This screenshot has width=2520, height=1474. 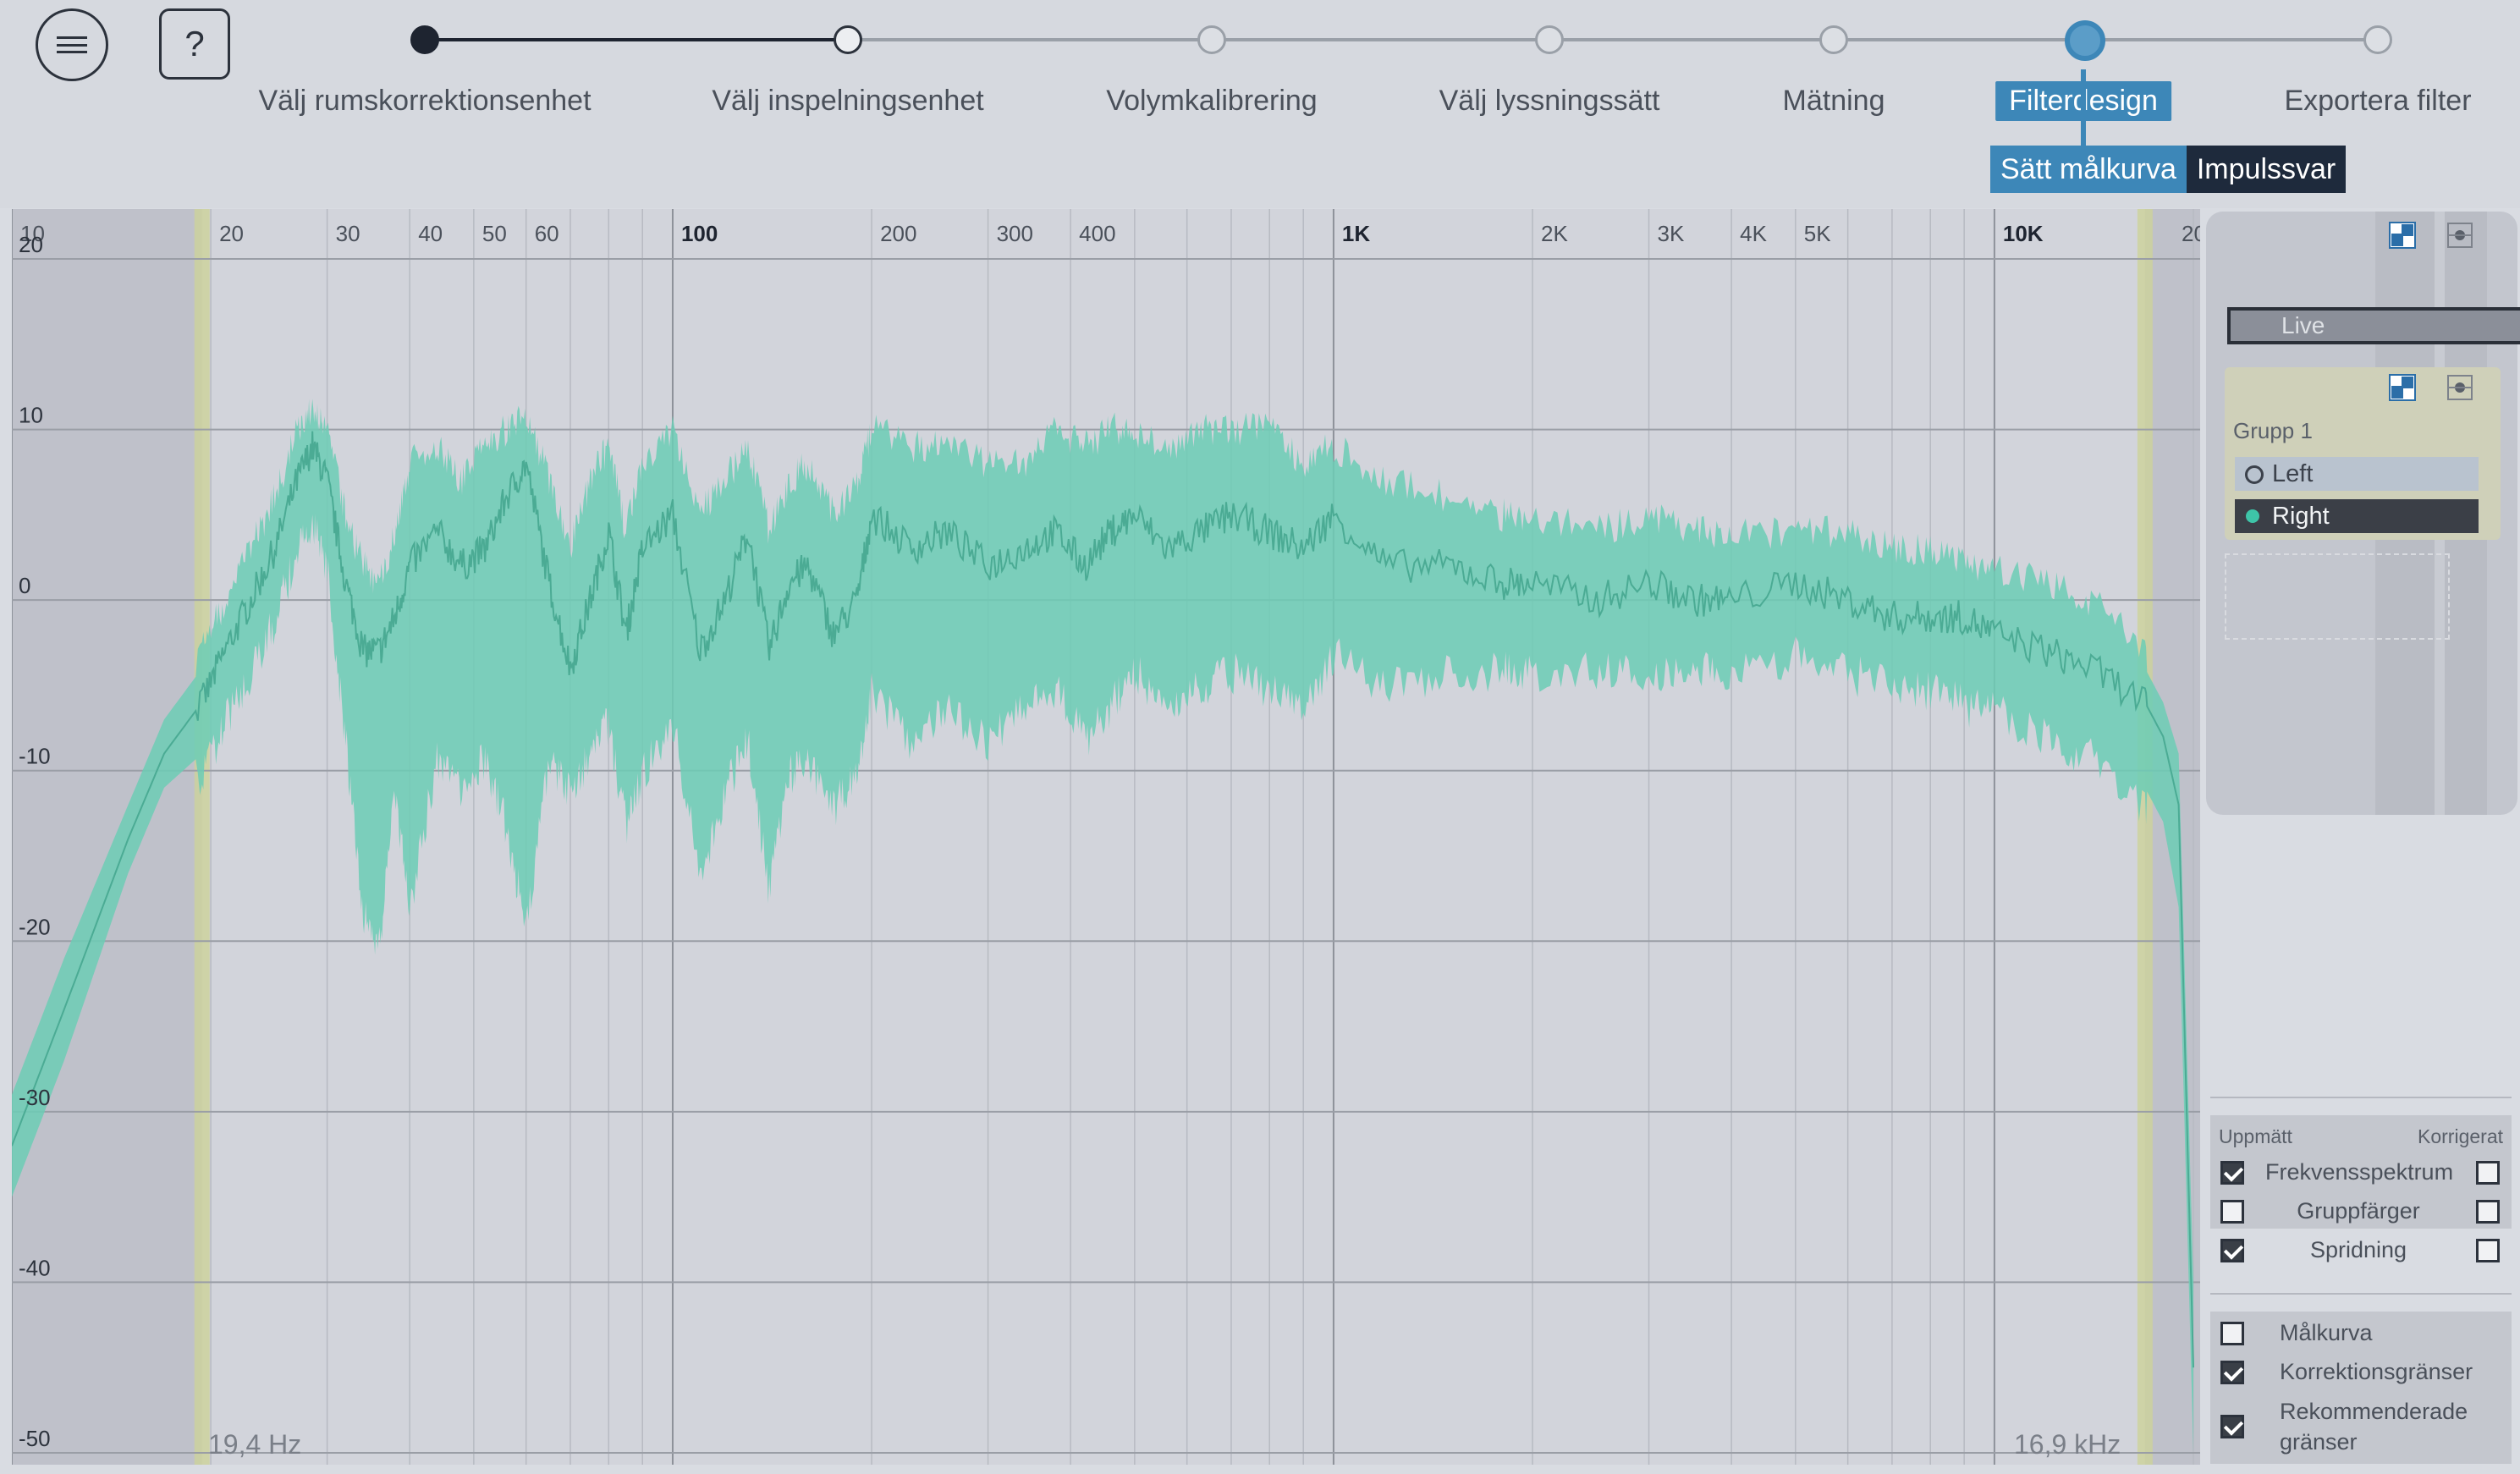 What do you see at coordinates (35, 926) in the screenshot?
I see `y-tick-label: -20` at bounding box center [35, 926].